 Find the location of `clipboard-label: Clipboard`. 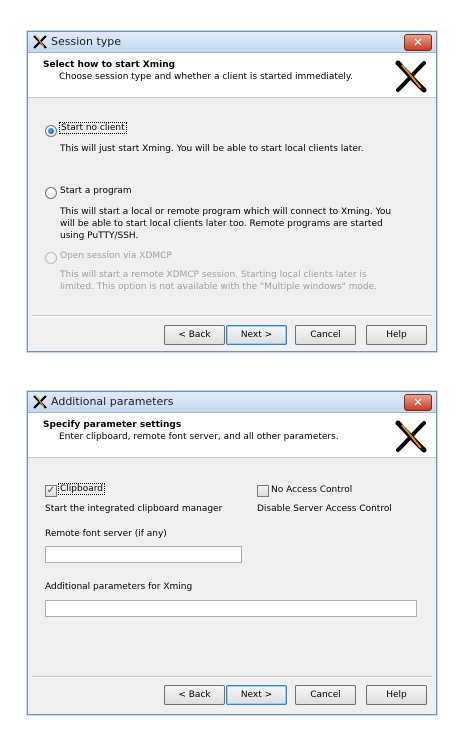

clipboard-label: Clipboard is located at coordinates (81, 489).